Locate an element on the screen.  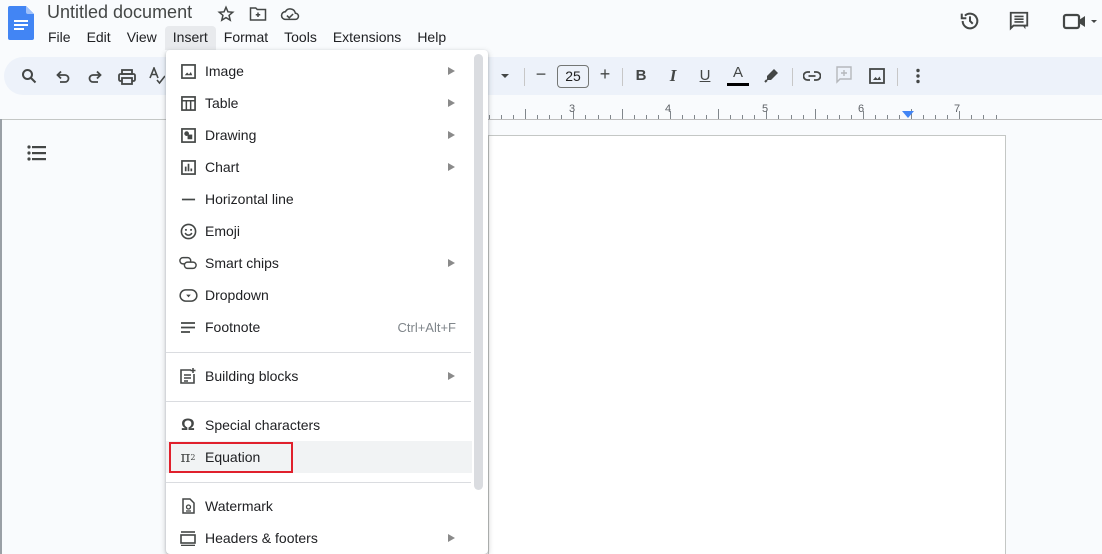
menu-item-smart-chips: Smart chips is located at coordinates (319, 263).